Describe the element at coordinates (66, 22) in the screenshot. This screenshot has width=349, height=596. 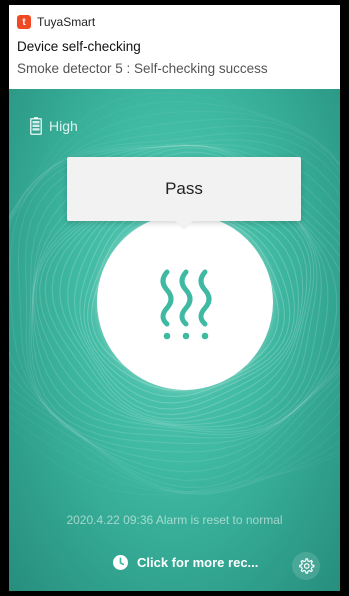
I see `notification-app-name: TuyaSmart` at that location.